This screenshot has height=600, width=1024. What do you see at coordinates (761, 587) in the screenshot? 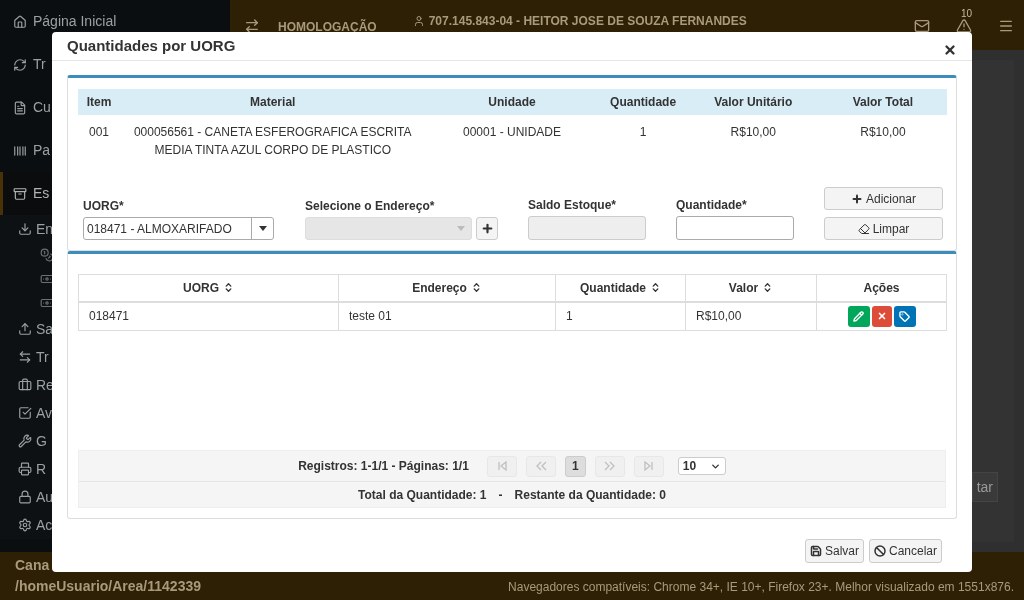
I see `footer-browsers: Navegadores compatíveis: Chrome 34+, IE 10+, Firefox 23+. Melhor visualizado em 1551x876.` at bounding box center [761, 587].